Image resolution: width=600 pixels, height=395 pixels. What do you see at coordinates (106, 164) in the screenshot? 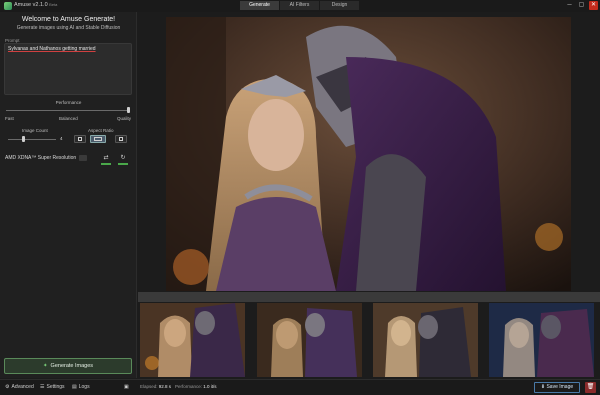
I see `shuffle-active-indicator` at bounding box center [106, 164].